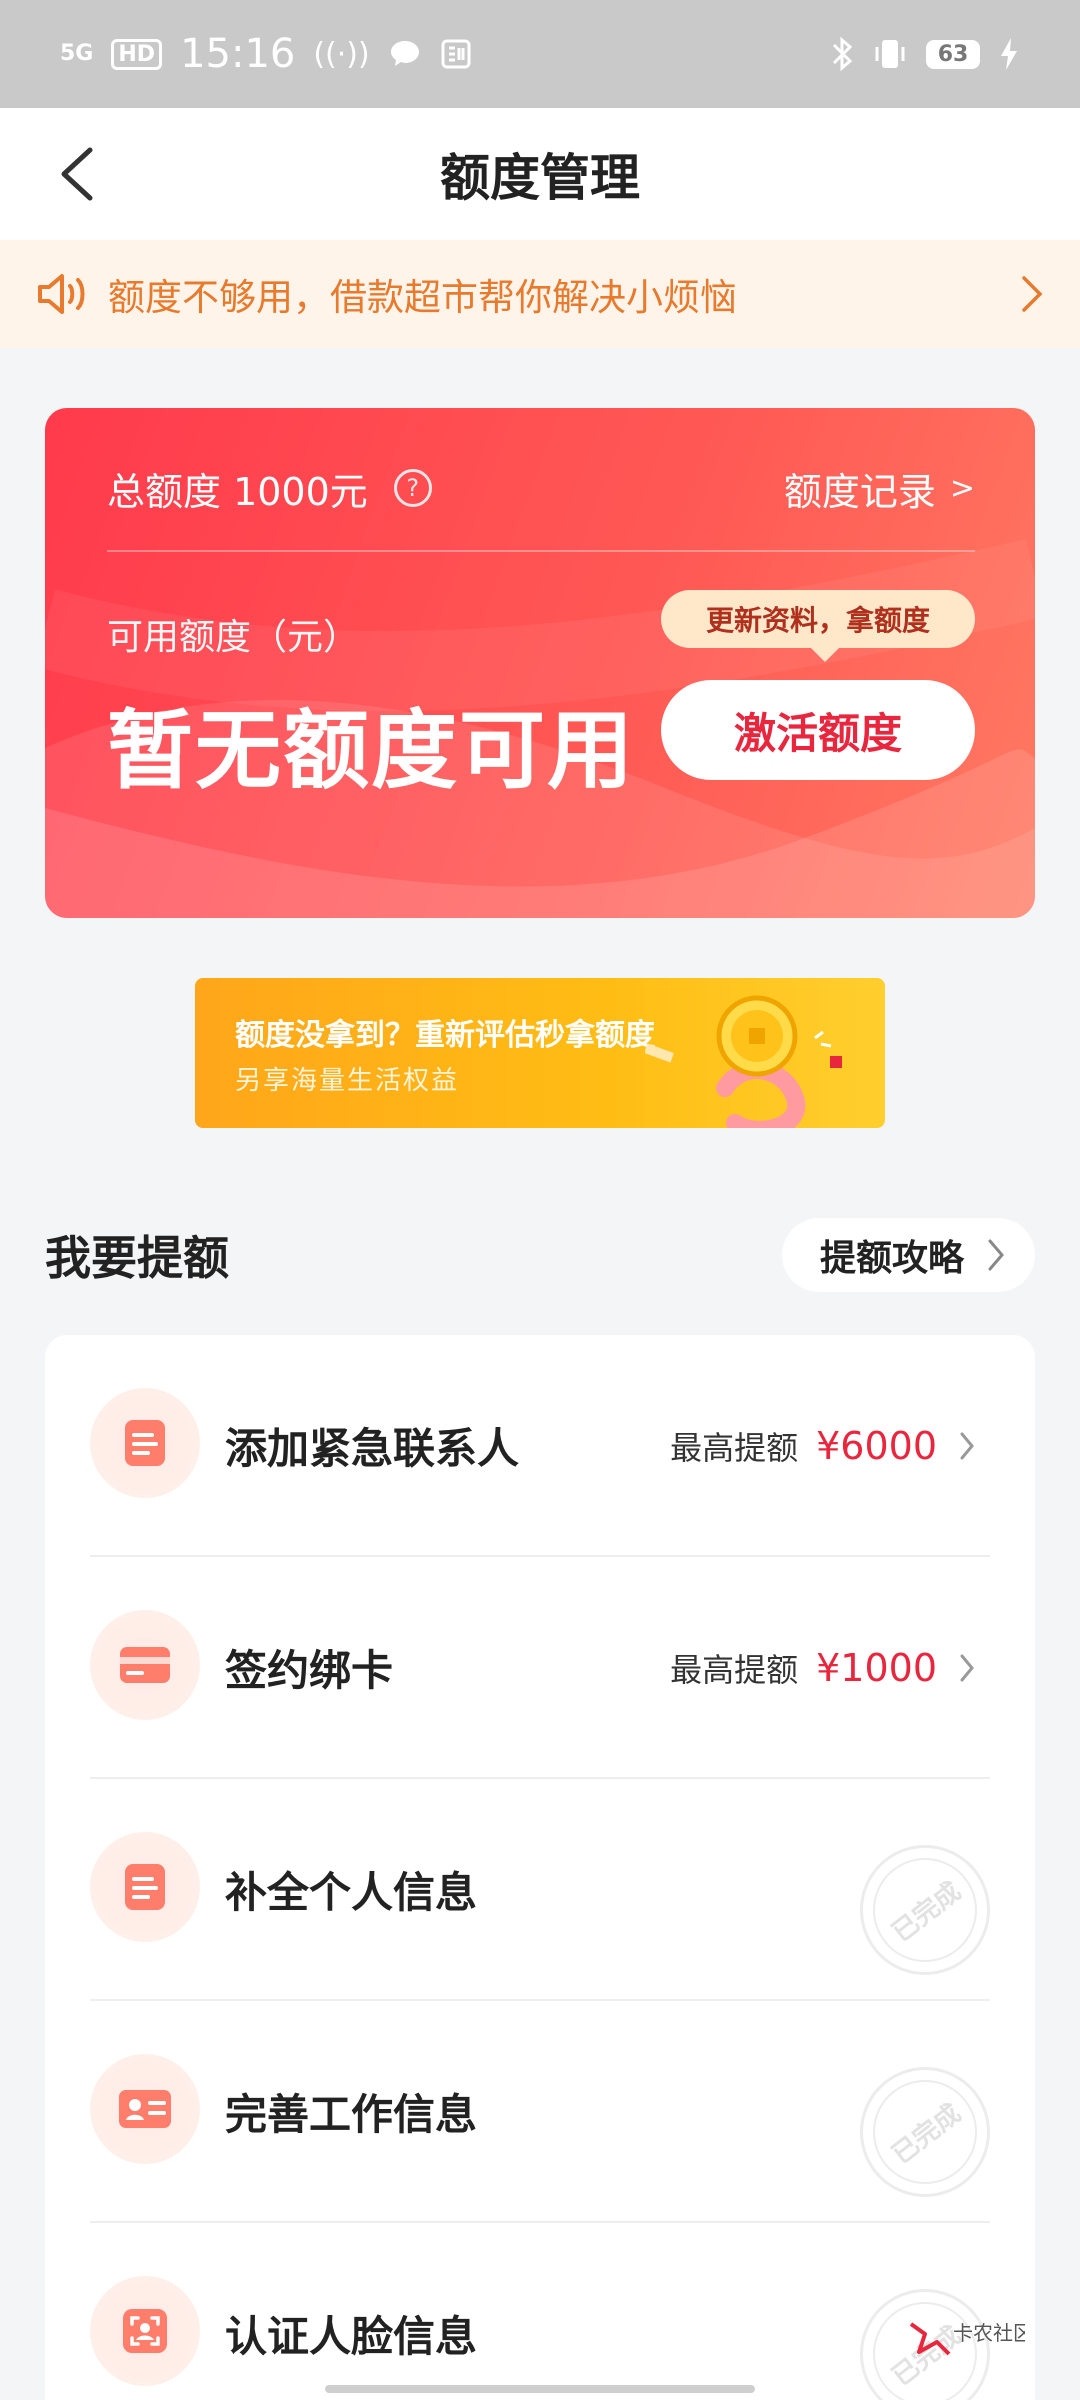  I want to click on task-bind-card: 签约绑卡 最高提额 ¥1000, so click(540, 1668).